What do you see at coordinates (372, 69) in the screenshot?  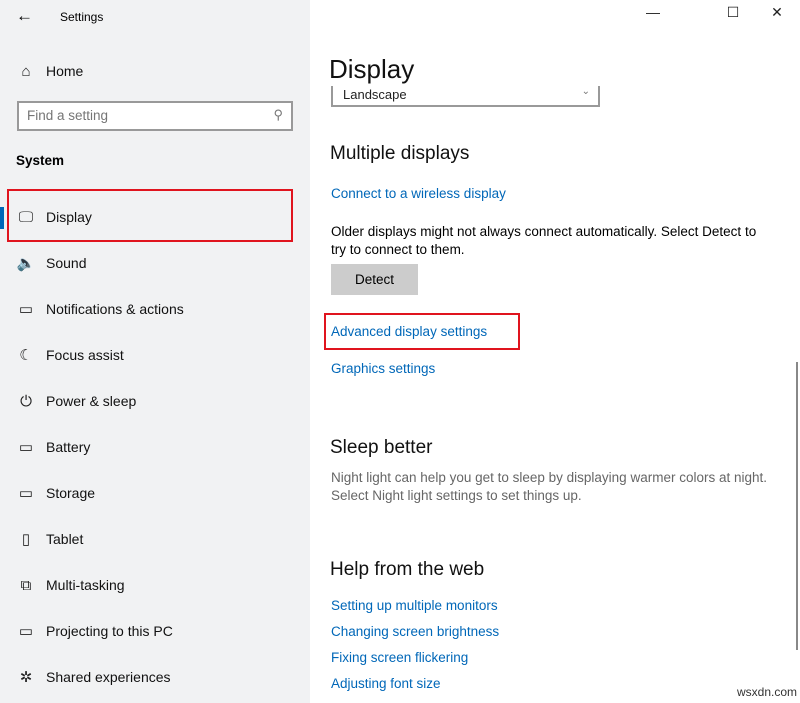 I see `page-title: Display` at bounding box center [372, 69].